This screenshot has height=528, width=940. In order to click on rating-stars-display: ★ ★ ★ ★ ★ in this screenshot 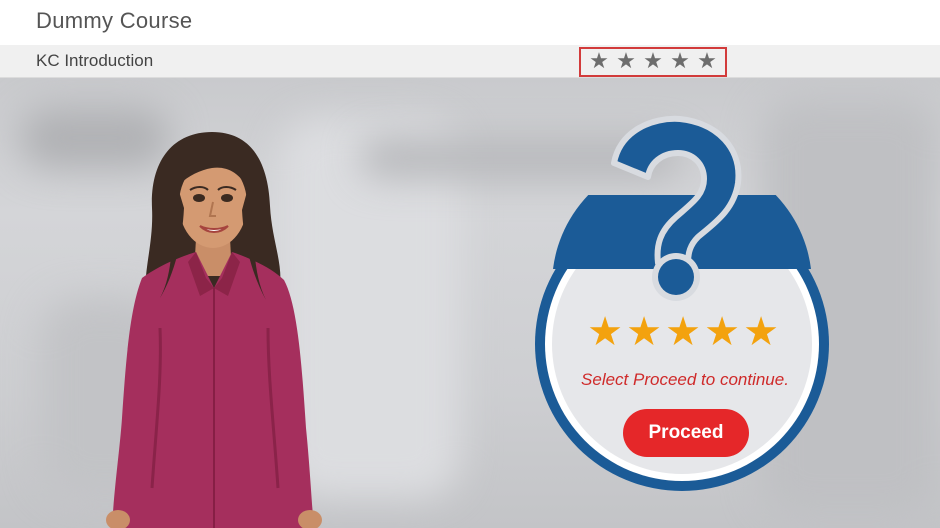, I will do `click(683, 332)`.